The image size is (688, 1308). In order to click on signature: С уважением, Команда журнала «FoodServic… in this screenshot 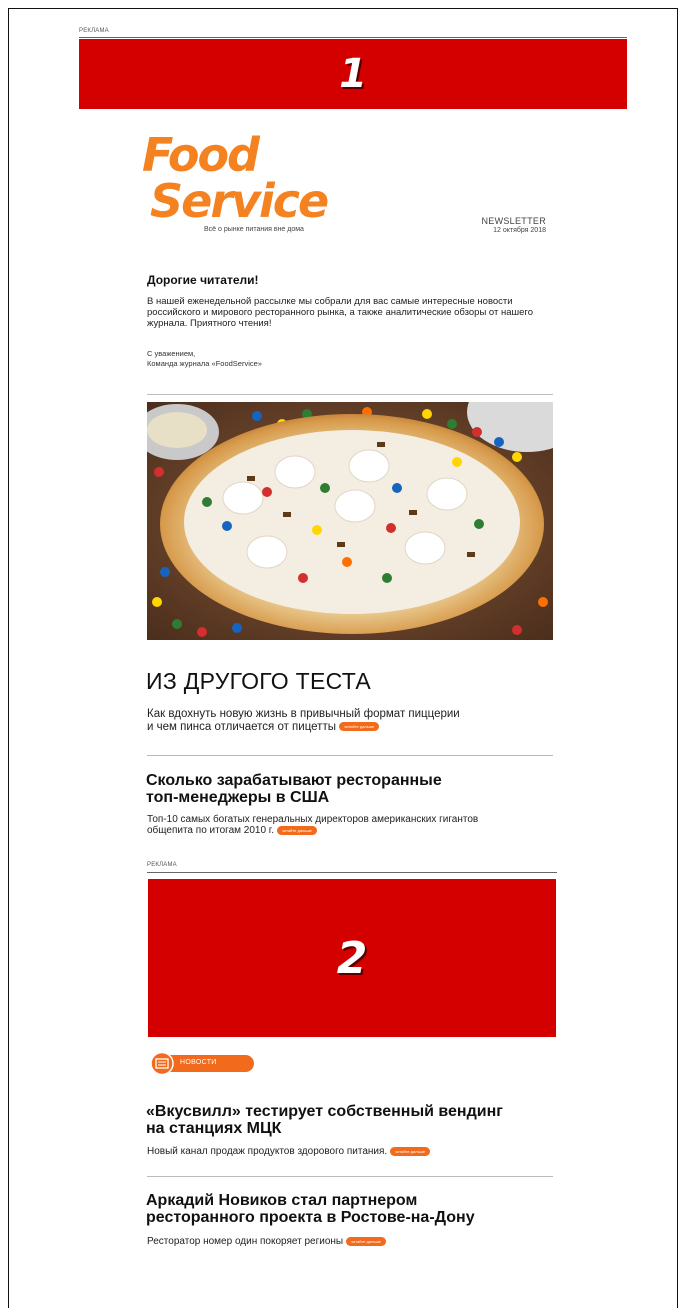, I will do `click(204, 359)`.